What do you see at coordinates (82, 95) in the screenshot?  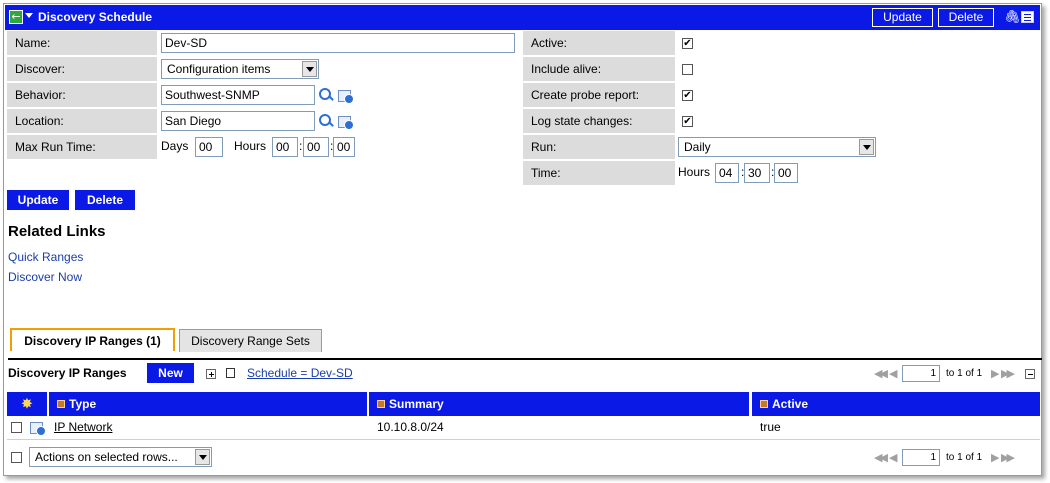 I see `behavior-label: Behavior:` at bounding box center [82, 95].